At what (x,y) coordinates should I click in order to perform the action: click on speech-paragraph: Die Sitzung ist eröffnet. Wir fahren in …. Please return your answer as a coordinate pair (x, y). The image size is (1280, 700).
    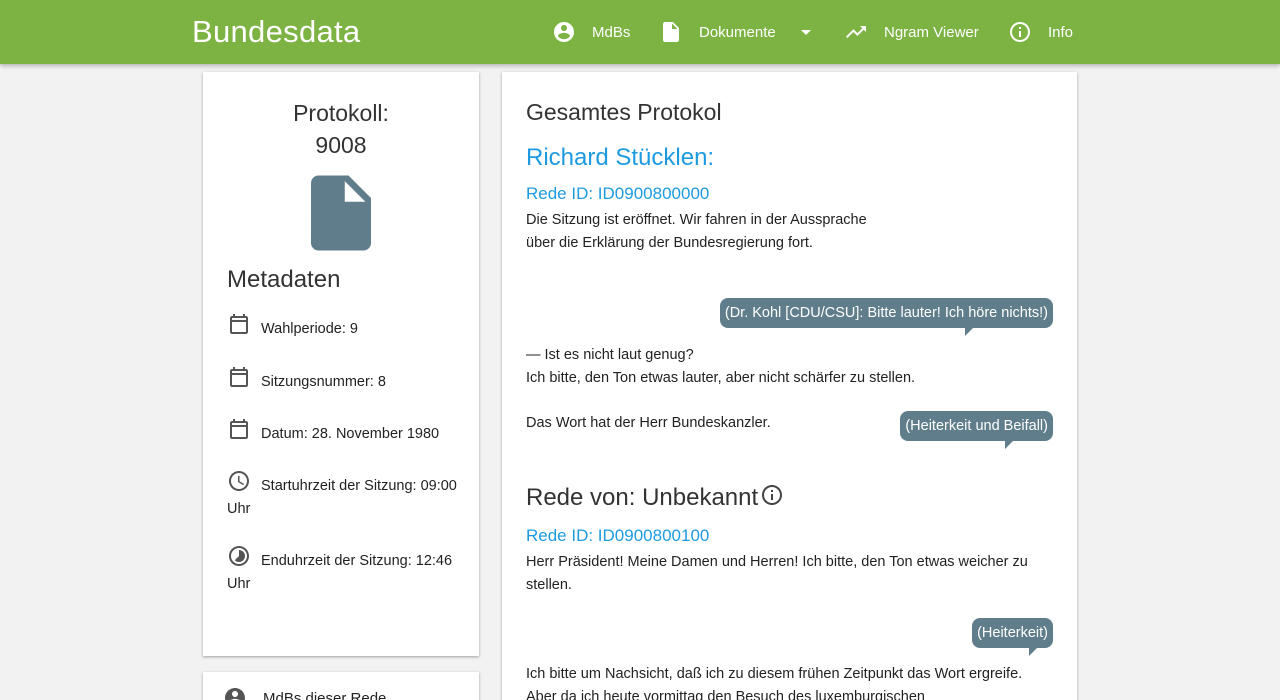
    Looking at the image, I should click on (696, 231).